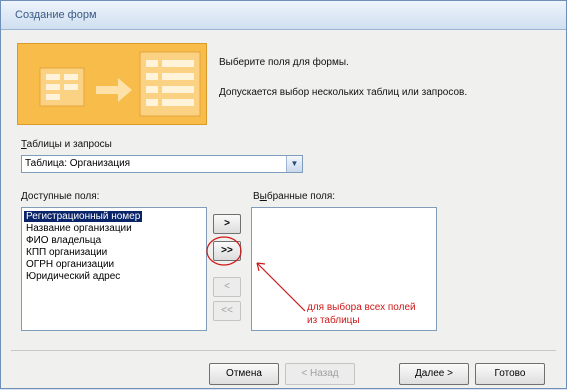 The height and width of the screenshot is (390, 567). What do you see at coordinates (333, 320) in the screenshot?
I see `annotation-line-2: из таблицы` at bounding box center [333, 320].